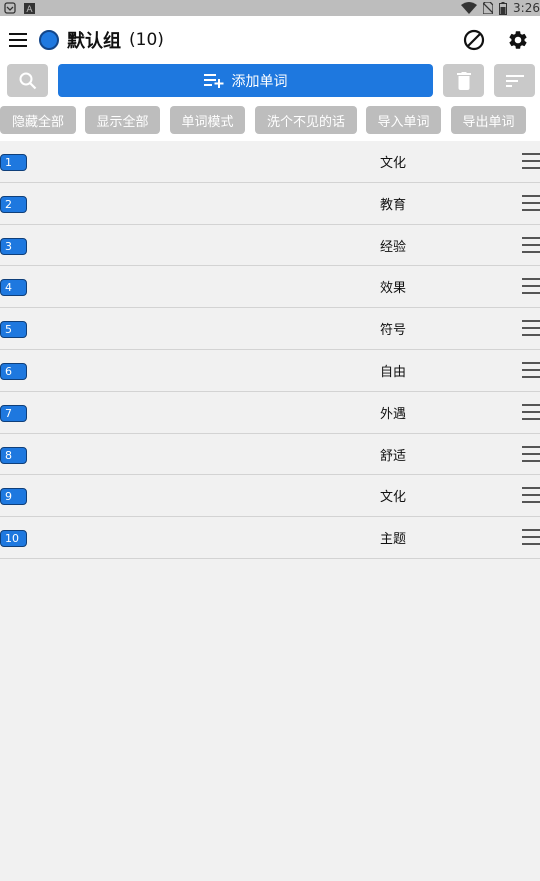 The width and height of the screenshot is (540, 881). Describe the element at coordinates (38, 120) in the screenshot. I see `hide-all-chip: 隐藏全部` at that location.